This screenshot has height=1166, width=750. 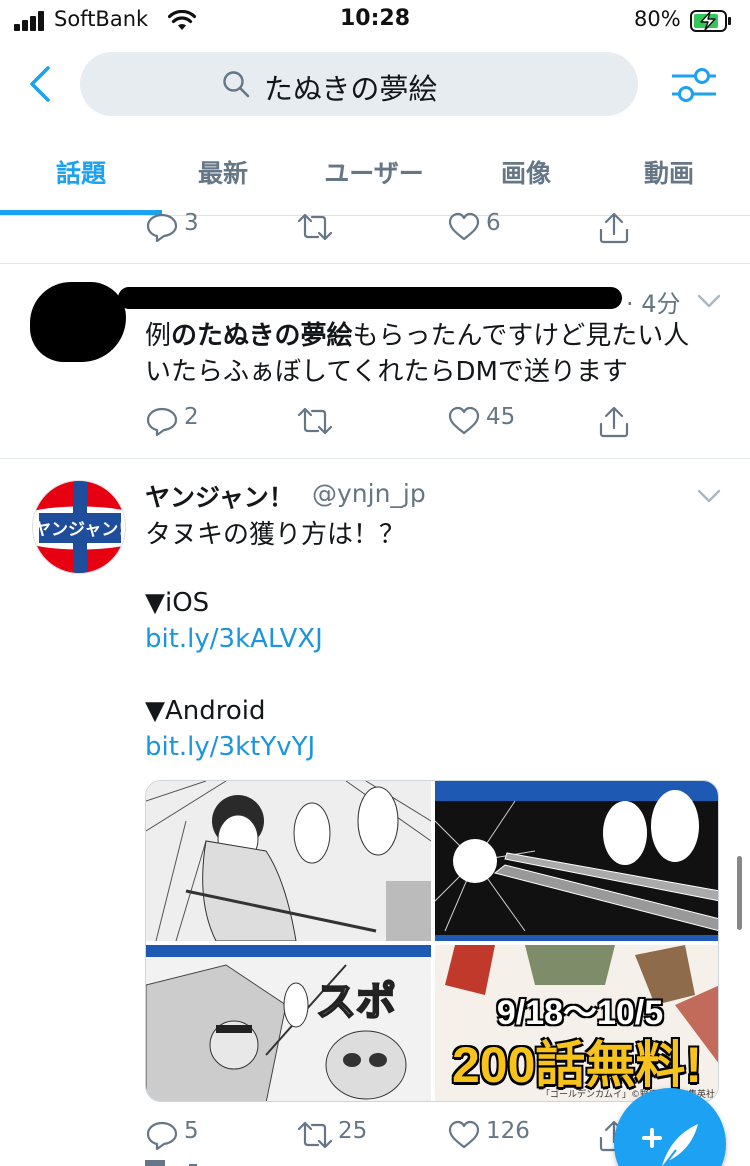 I want to click on like-button: 126, so click(x=493, y=1136).